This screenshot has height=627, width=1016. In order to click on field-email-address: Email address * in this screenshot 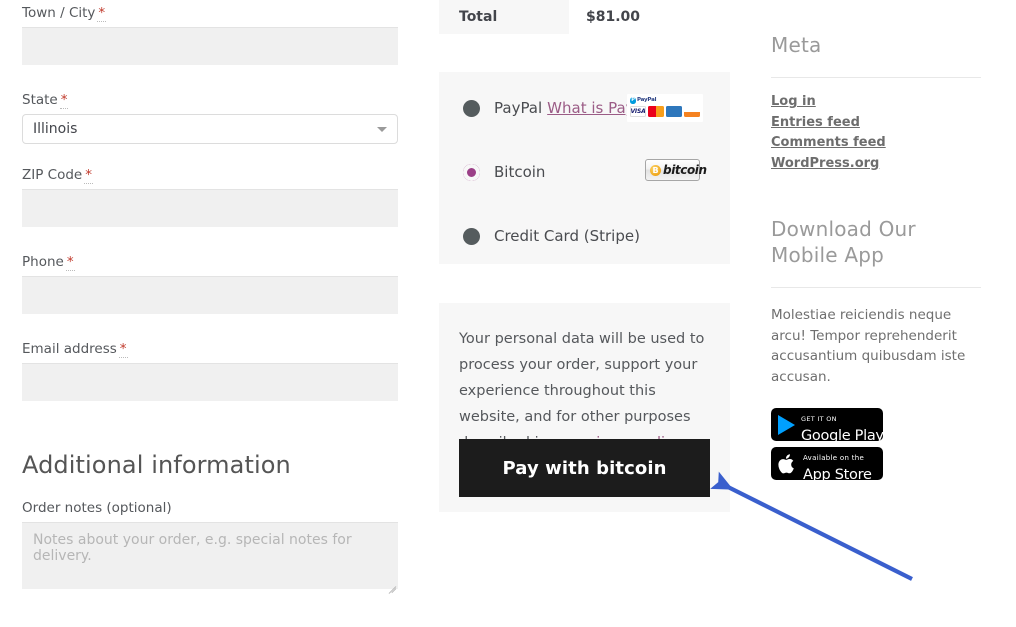, I will do `click(210, 370)`.